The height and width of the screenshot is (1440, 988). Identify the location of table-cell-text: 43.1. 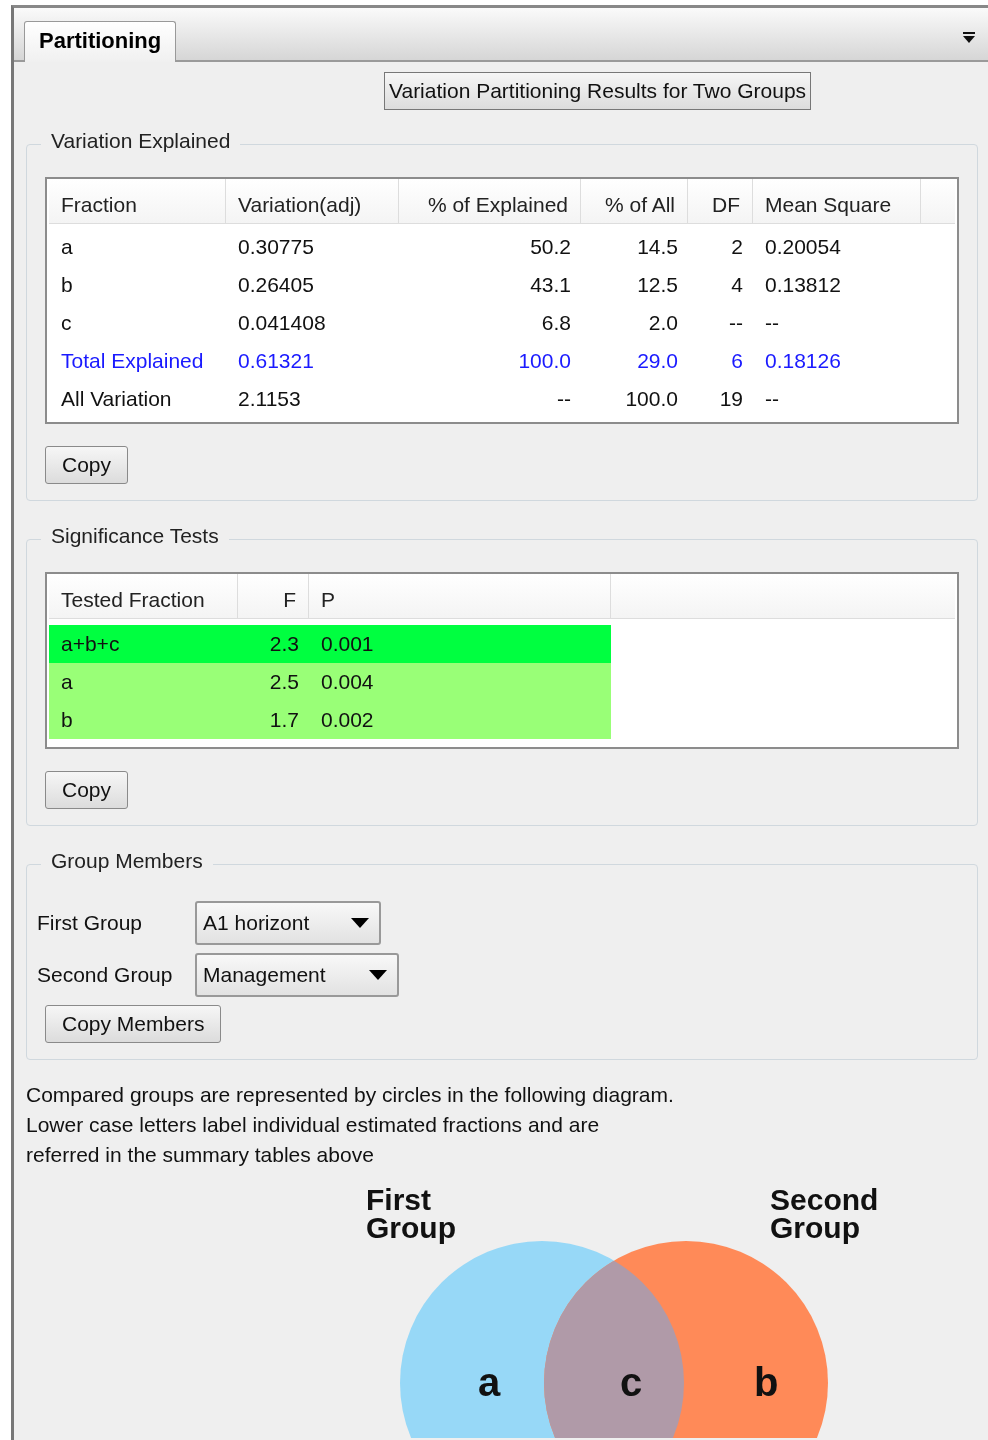
(550, 285).